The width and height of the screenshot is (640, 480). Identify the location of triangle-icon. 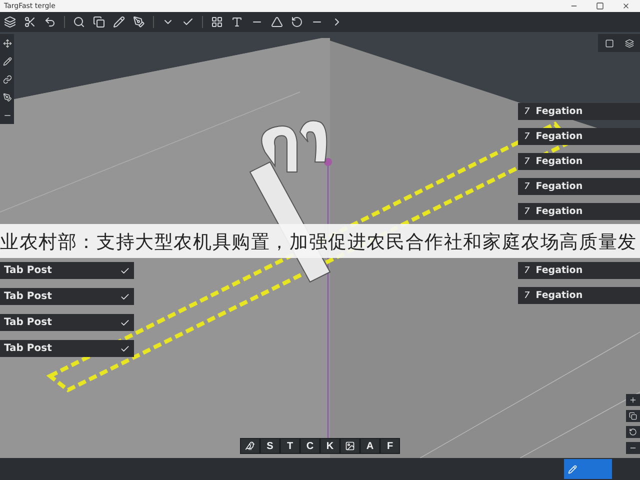
(277, 22).